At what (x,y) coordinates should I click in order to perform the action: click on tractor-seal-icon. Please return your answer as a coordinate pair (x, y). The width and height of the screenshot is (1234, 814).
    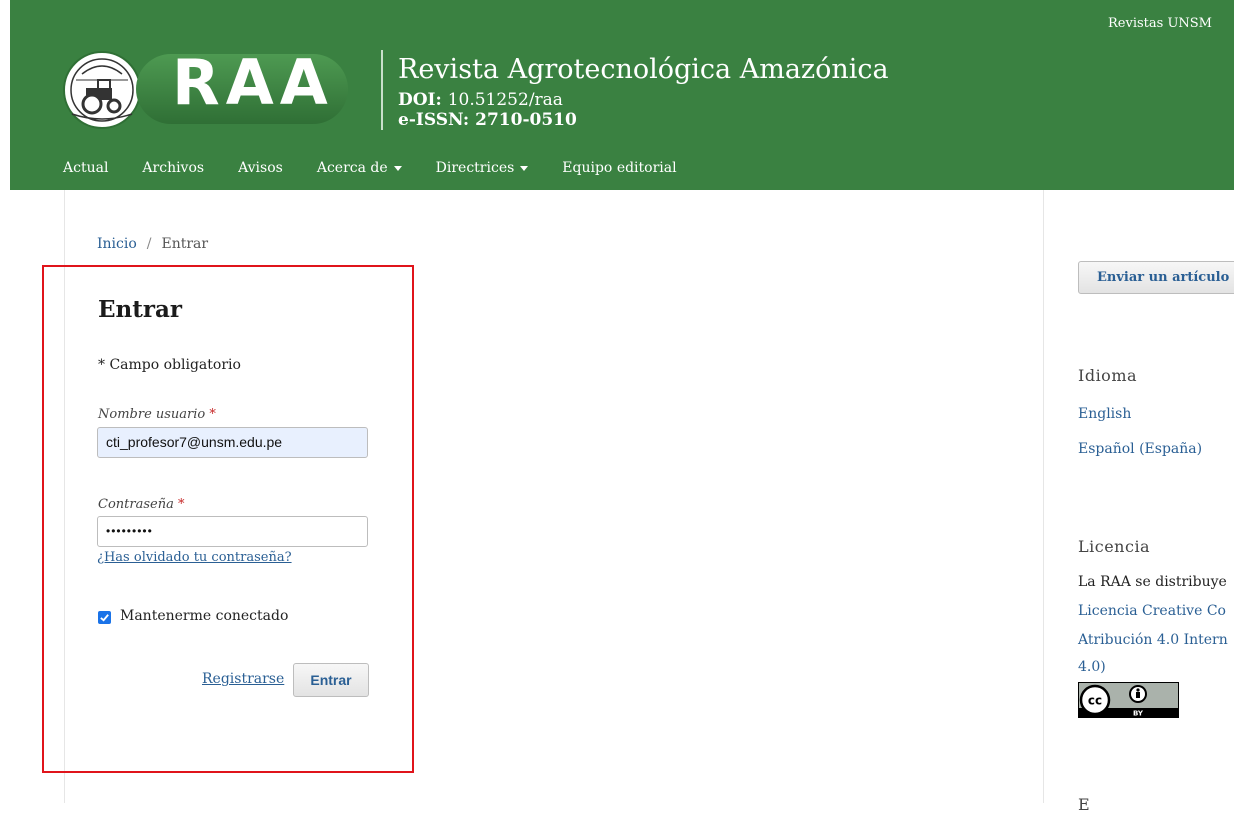
    Looking at the image, I should click on (102, 90).